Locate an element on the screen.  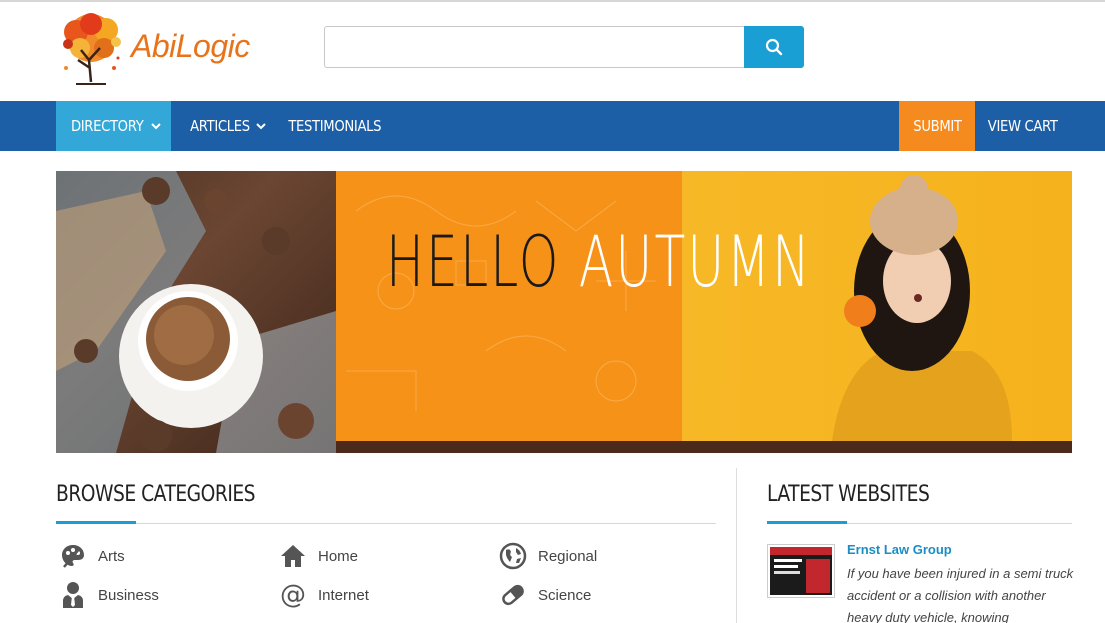
category-home: Home is located at coordinates (318, 556).